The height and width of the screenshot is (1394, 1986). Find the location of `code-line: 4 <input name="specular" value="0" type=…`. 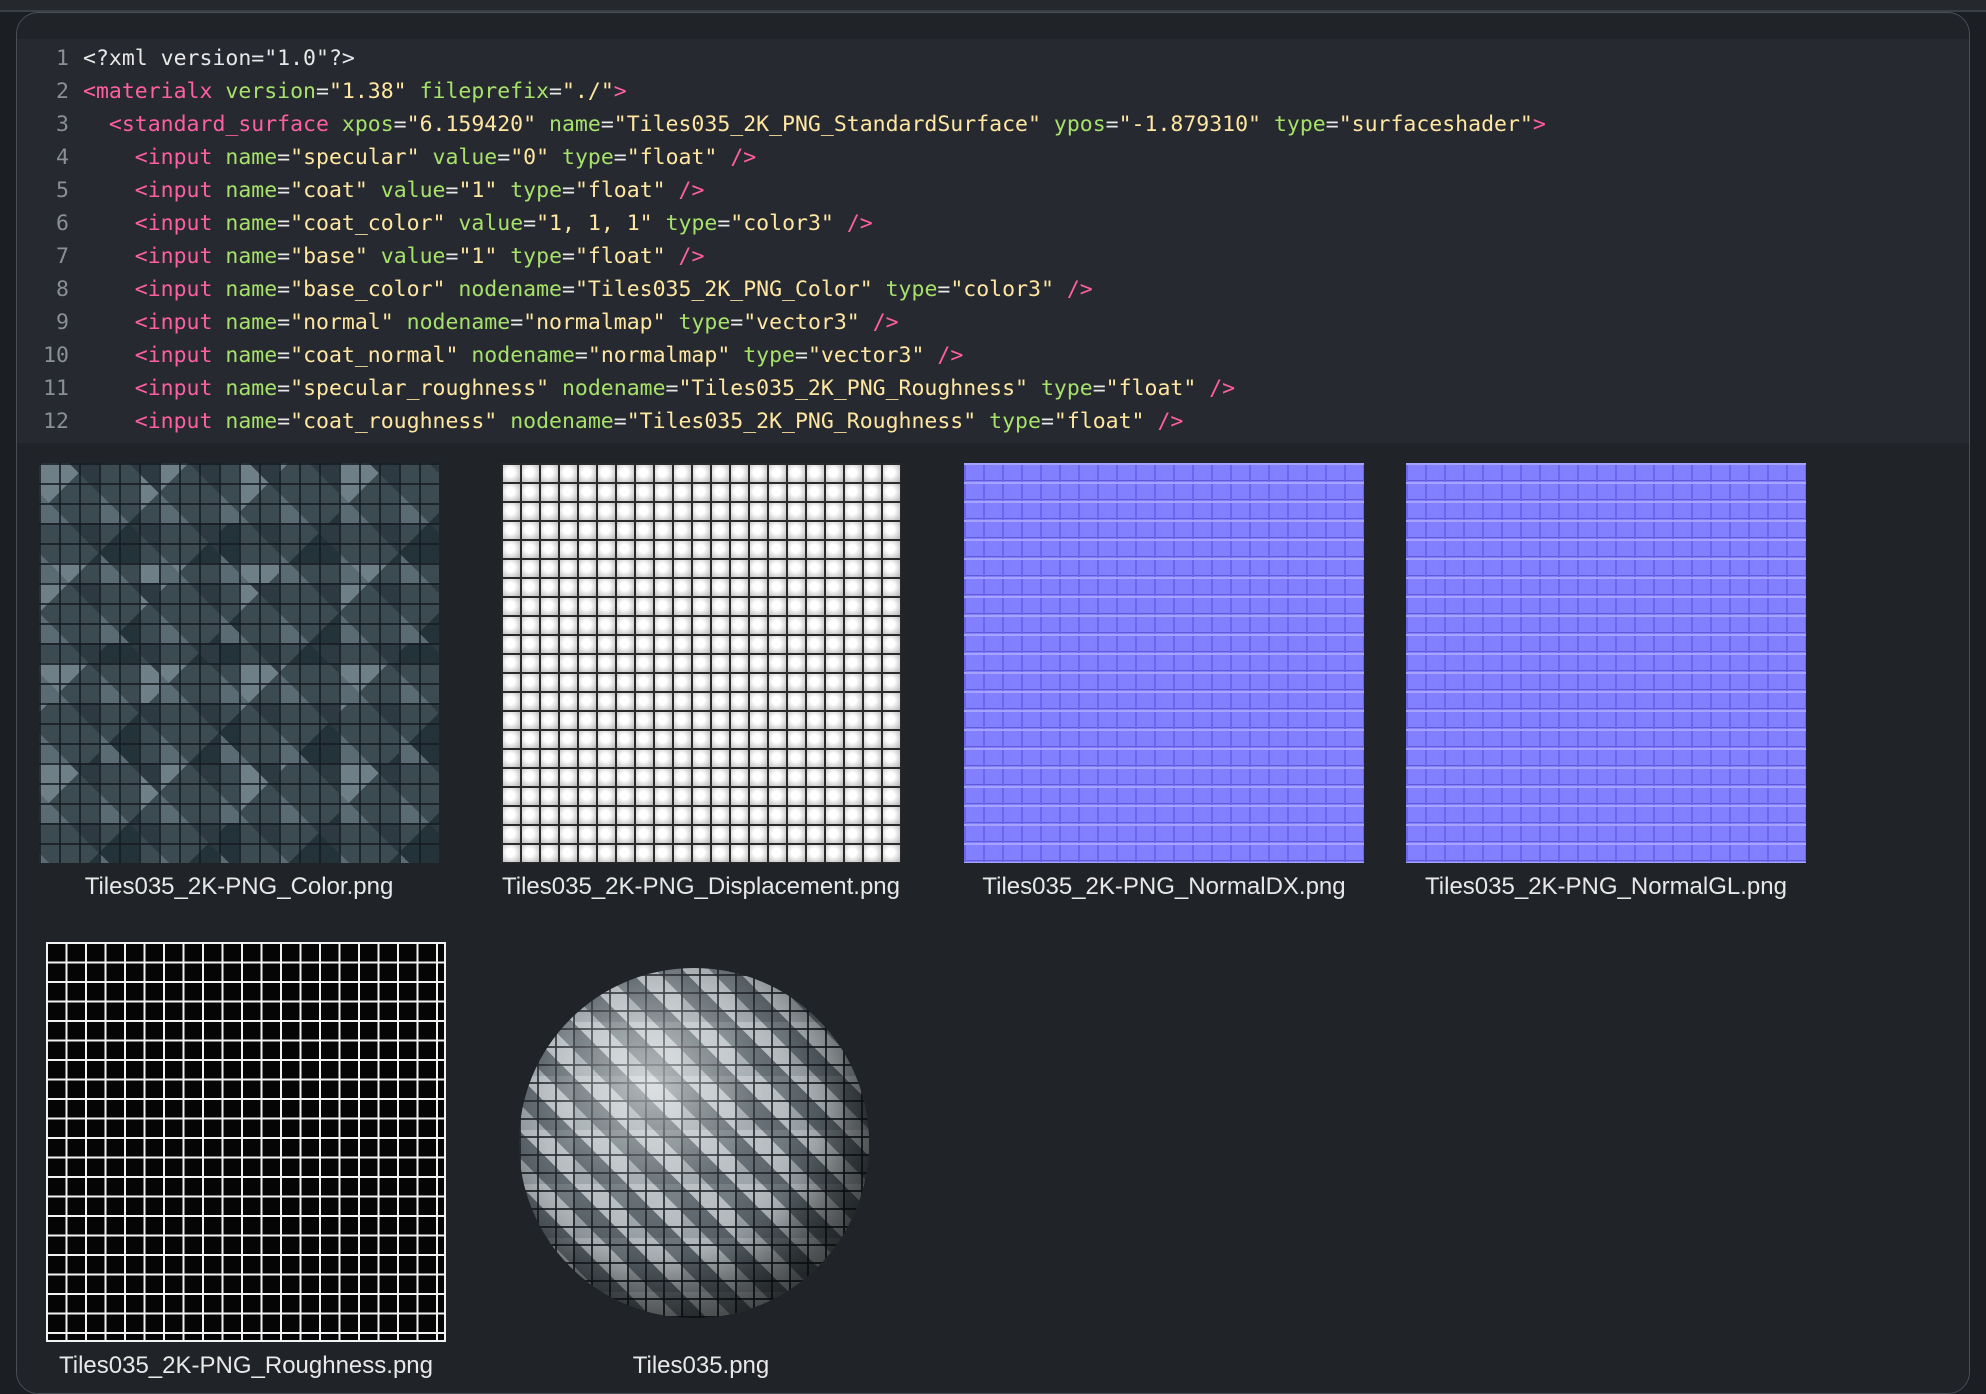

code-line: 4 <input name="specular" value="0" type=… is located at coordinates (386, 157).